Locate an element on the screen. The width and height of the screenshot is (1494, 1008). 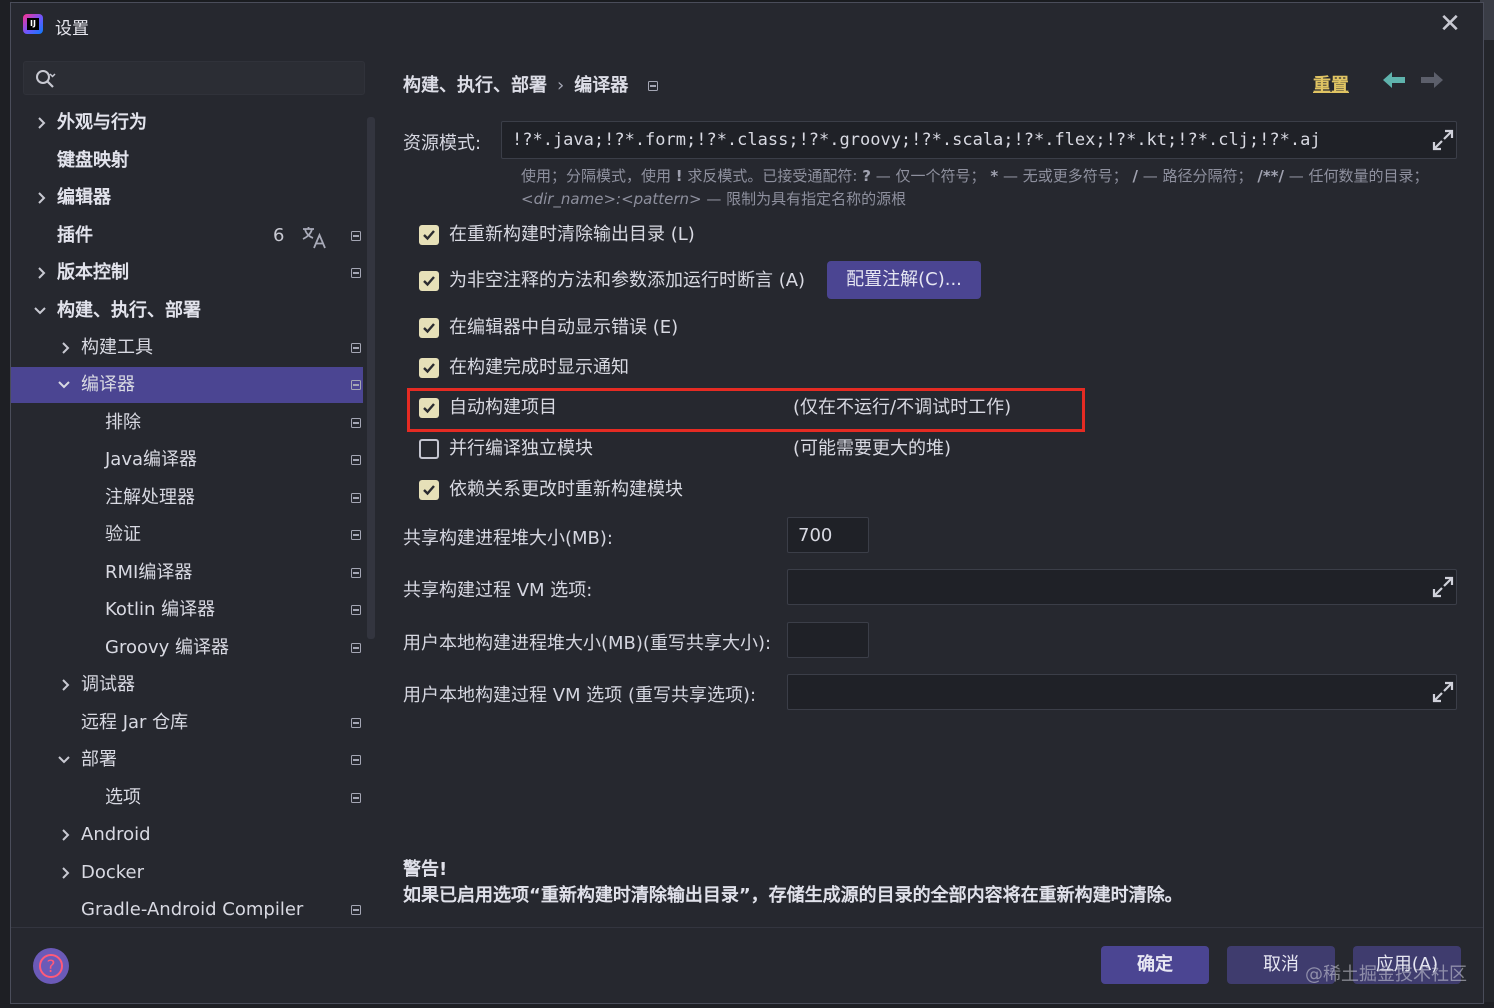
checkbox-label: 为非空注释的方法和参数添加运行时断言 (A) is located at coordinates (627, 280).